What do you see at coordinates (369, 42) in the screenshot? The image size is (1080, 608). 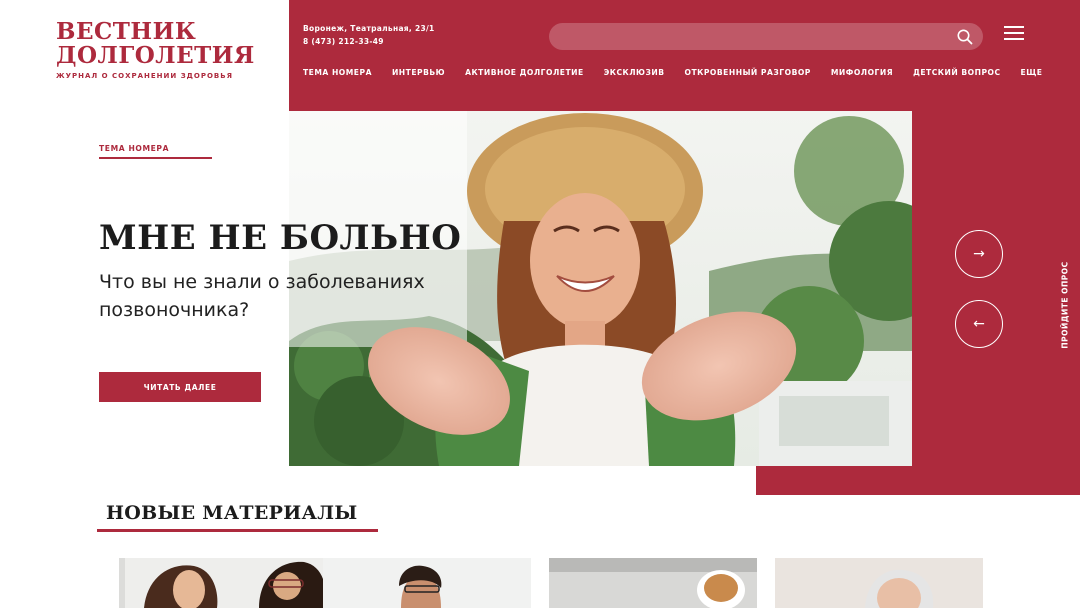 I see `phone-link: 8 (473) 212-33-49` at bounding box center [369, 42].